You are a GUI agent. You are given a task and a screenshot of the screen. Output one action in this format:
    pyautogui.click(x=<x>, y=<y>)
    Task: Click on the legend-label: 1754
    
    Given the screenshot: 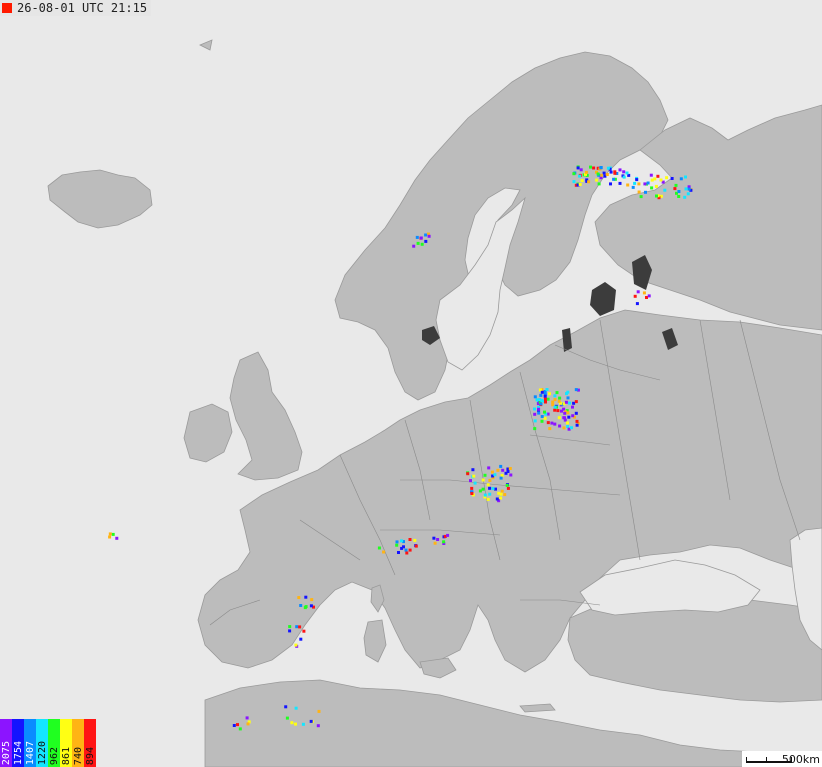 What is the action you would take?
    pyautogui.click(x=18, y=752)
    